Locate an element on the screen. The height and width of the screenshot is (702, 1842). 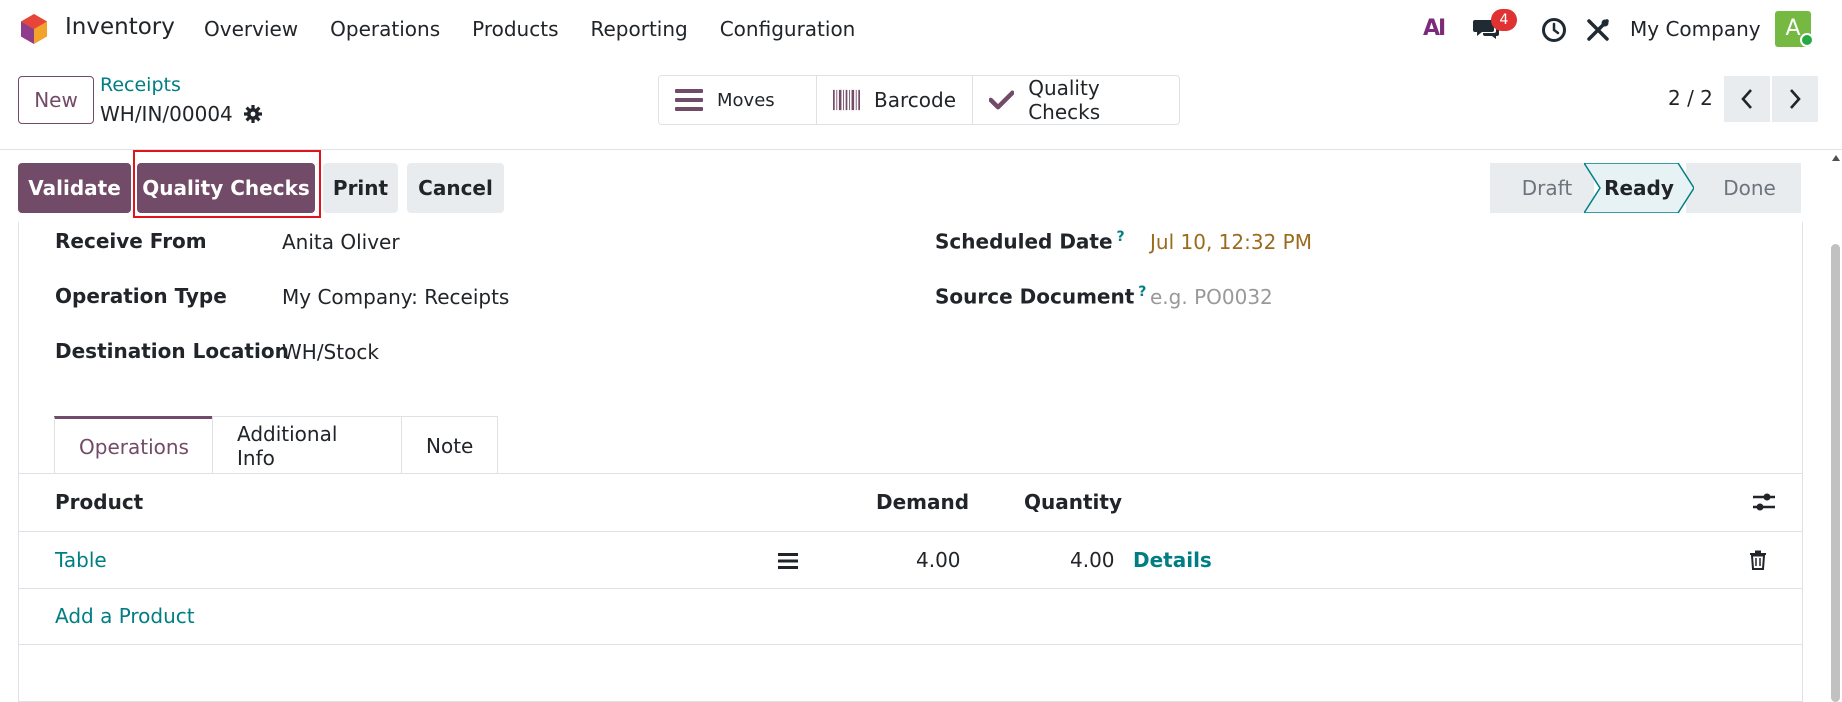
print-button: Print is located at coordinates (360, 188).